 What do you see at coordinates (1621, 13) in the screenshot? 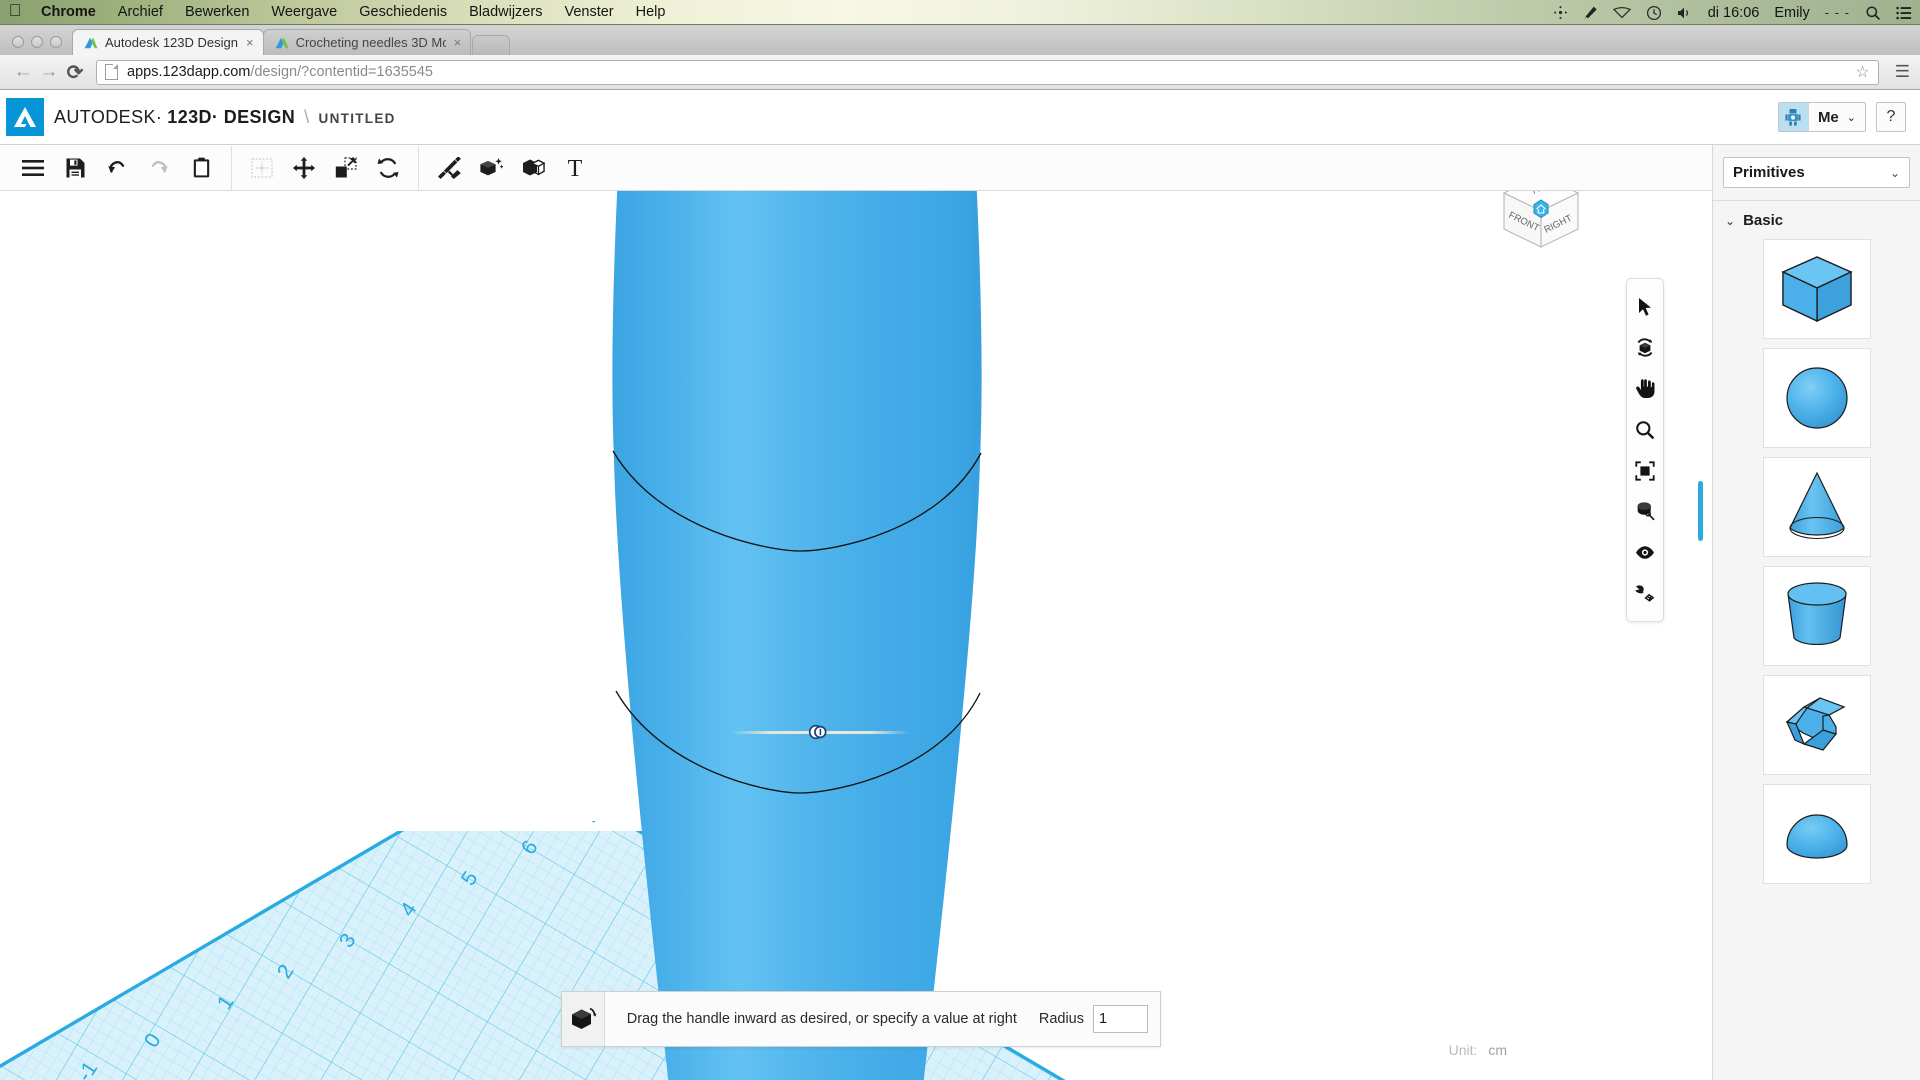
I see `wifi-icon` at bounding box center [1621, 13].